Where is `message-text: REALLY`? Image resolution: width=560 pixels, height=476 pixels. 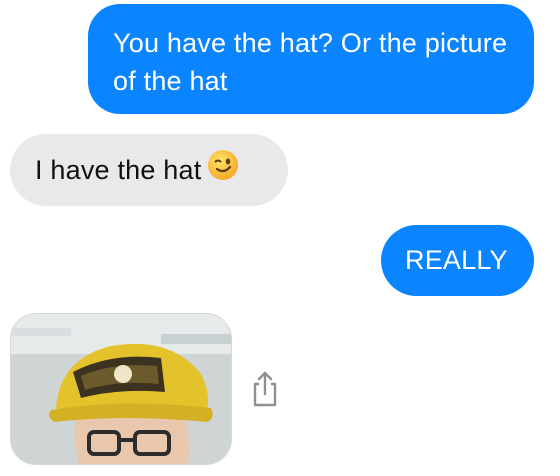
message-text: REALLY is located at coordinates (456, 260).